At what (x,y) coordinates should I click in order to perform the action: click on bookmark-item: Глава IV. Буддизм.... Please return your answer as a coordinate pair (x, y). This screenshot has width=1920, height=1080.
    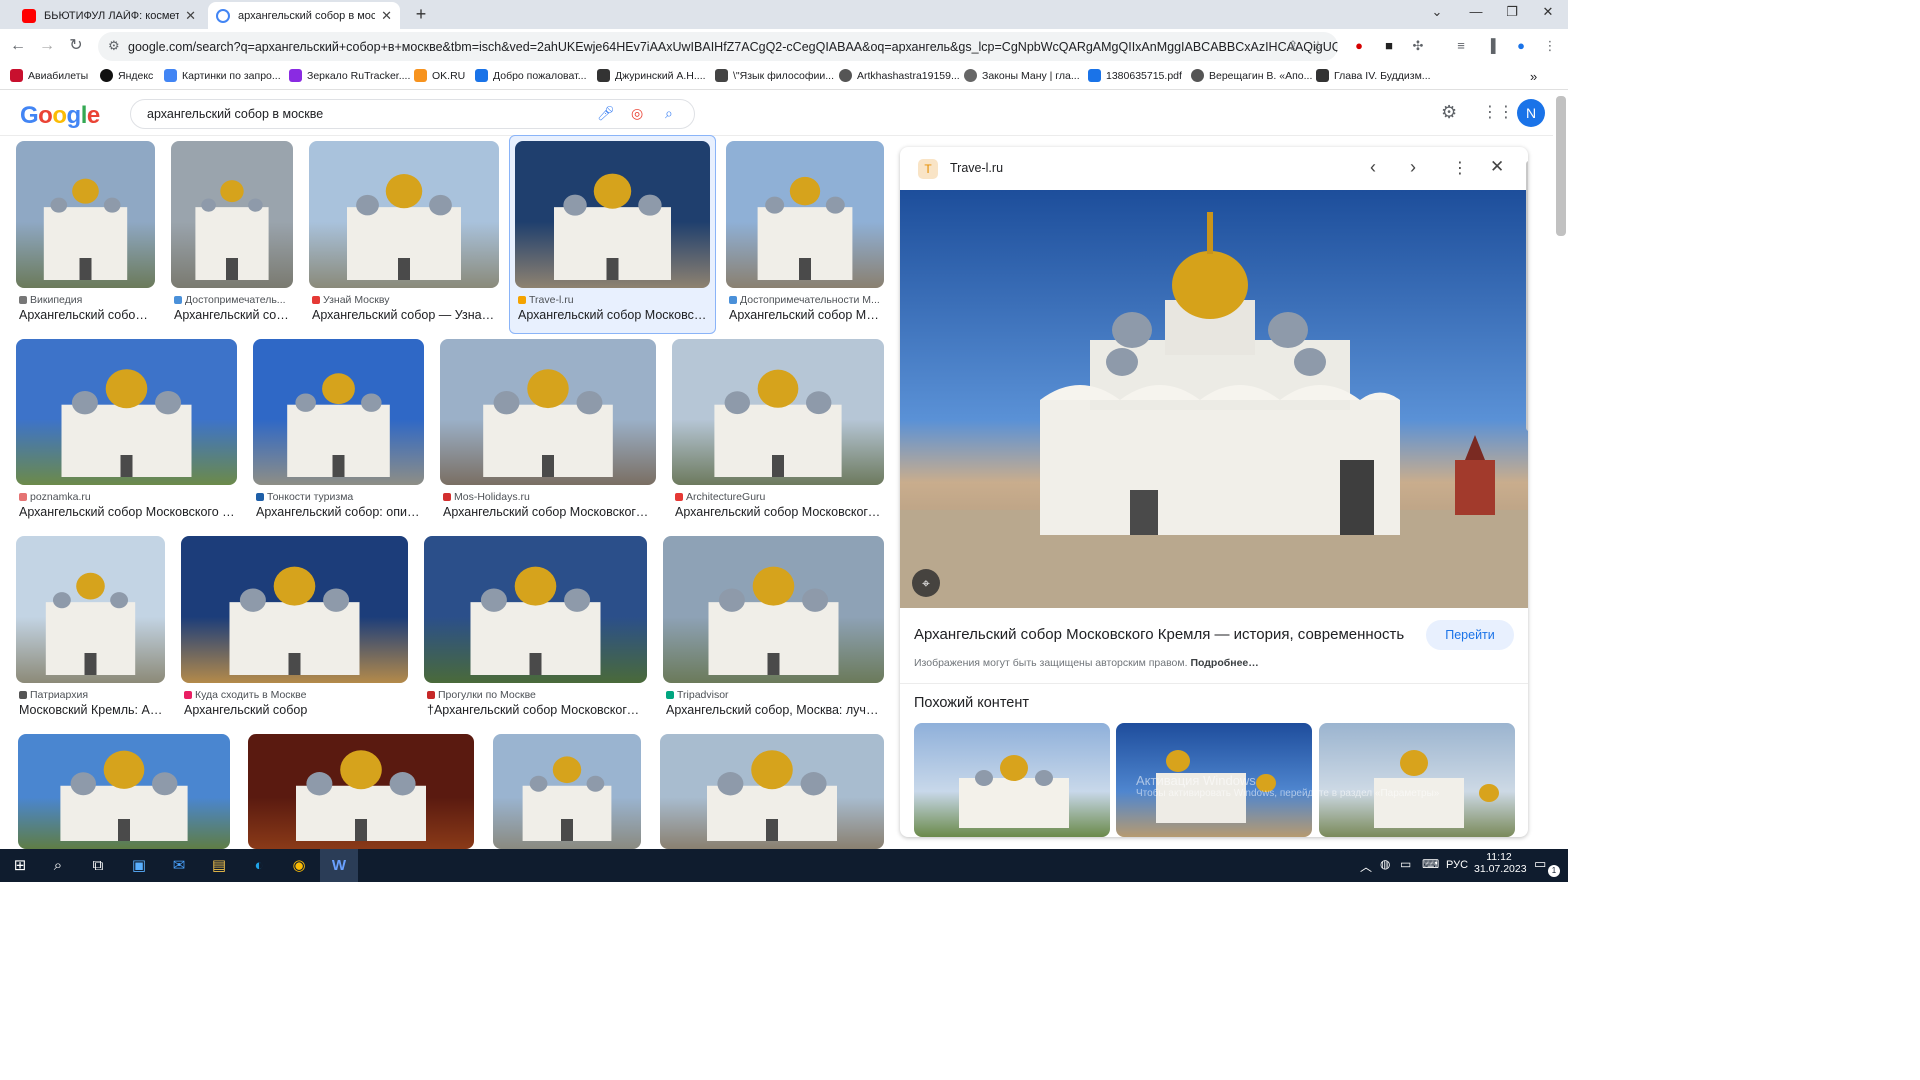
    Looking at the image, I should click on (1373, 75).